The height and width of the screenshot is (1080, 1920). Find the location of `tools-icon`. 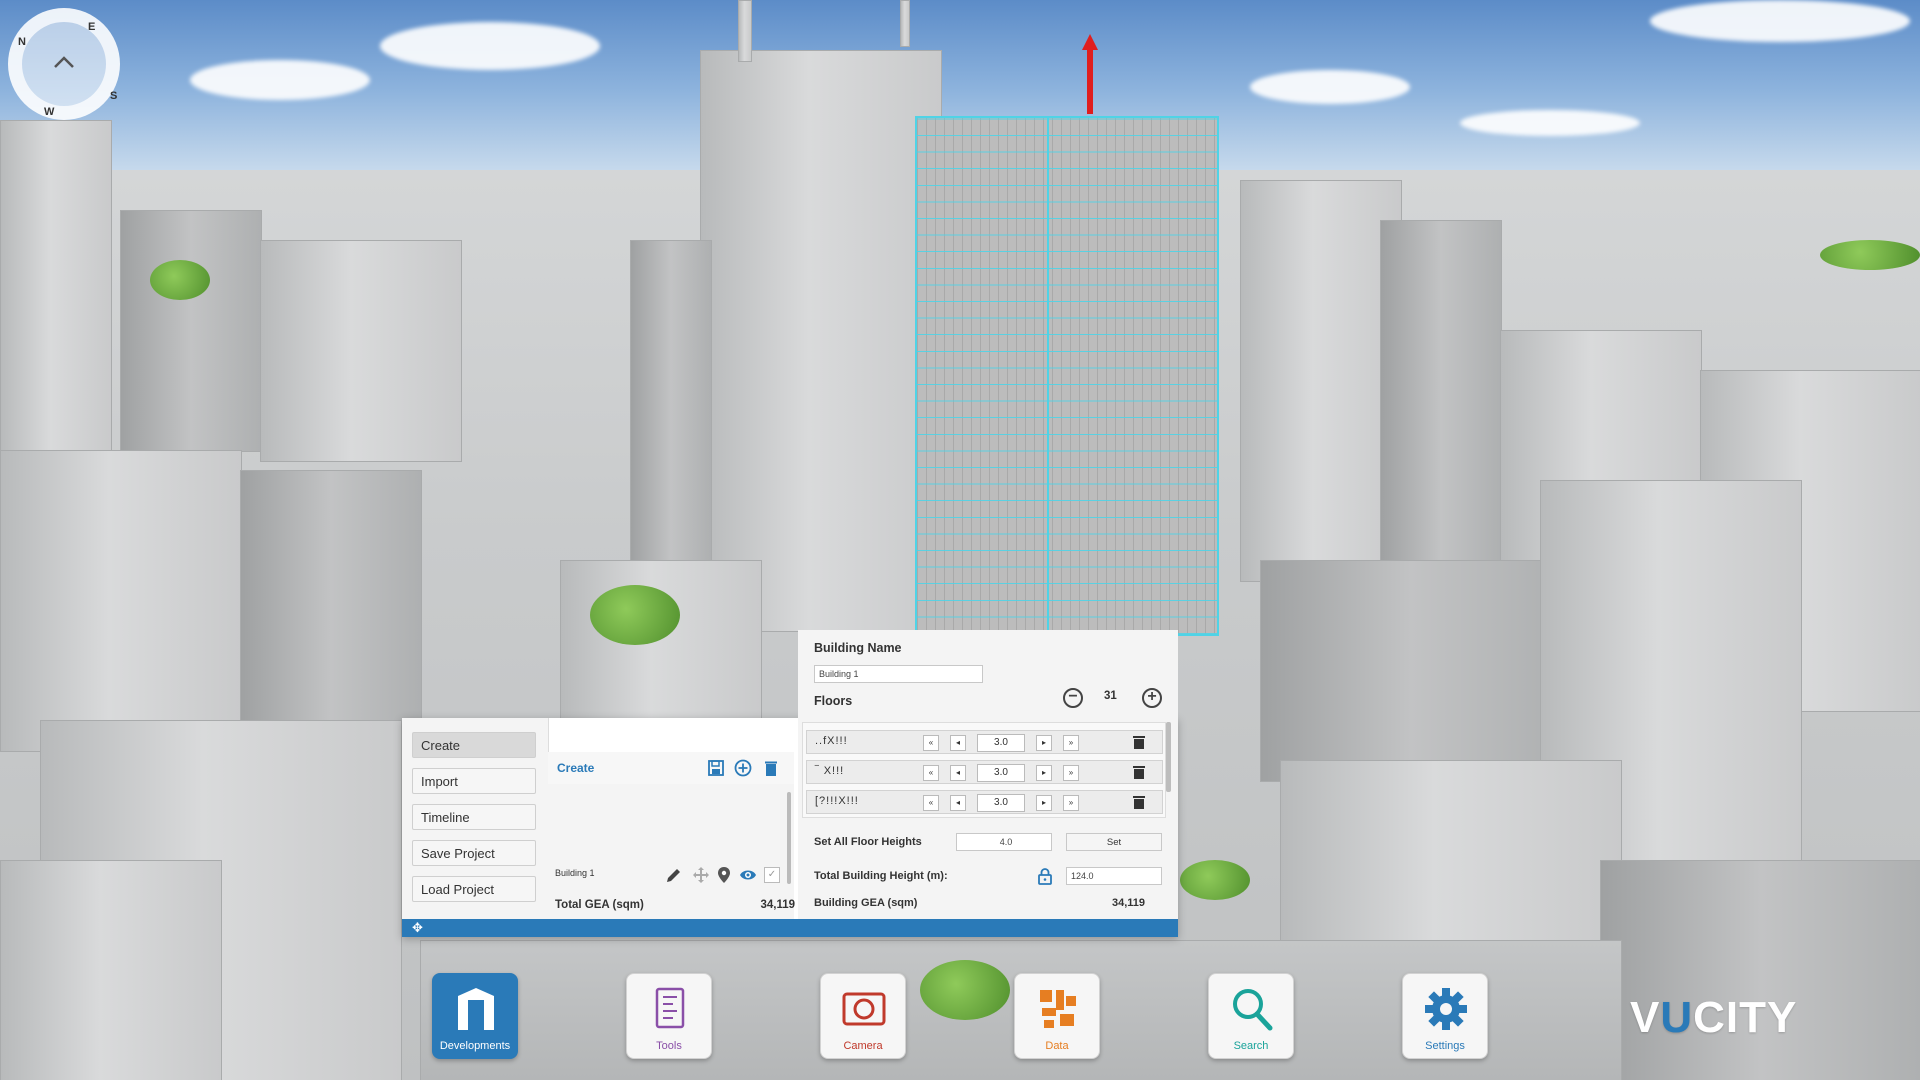

tools-icon is located at coordinates (670, 1008).